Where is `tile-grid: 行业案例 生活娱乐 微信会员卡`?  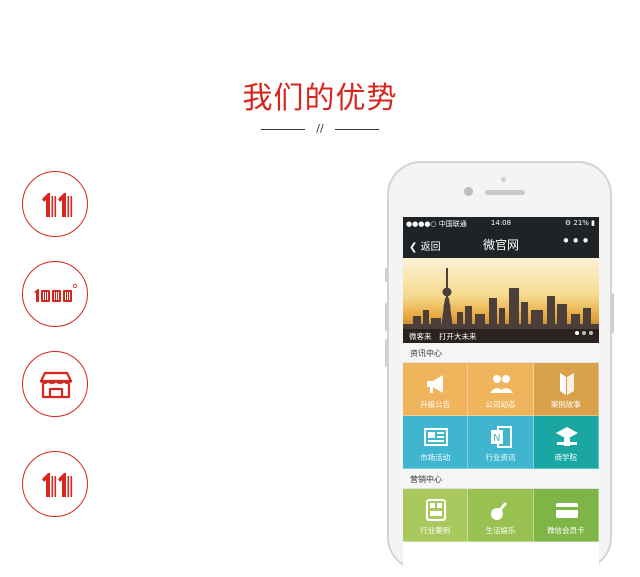
tile-grid: 行业案例 生活娱乐 微信会员卡 is located at coordinates (501, 515).